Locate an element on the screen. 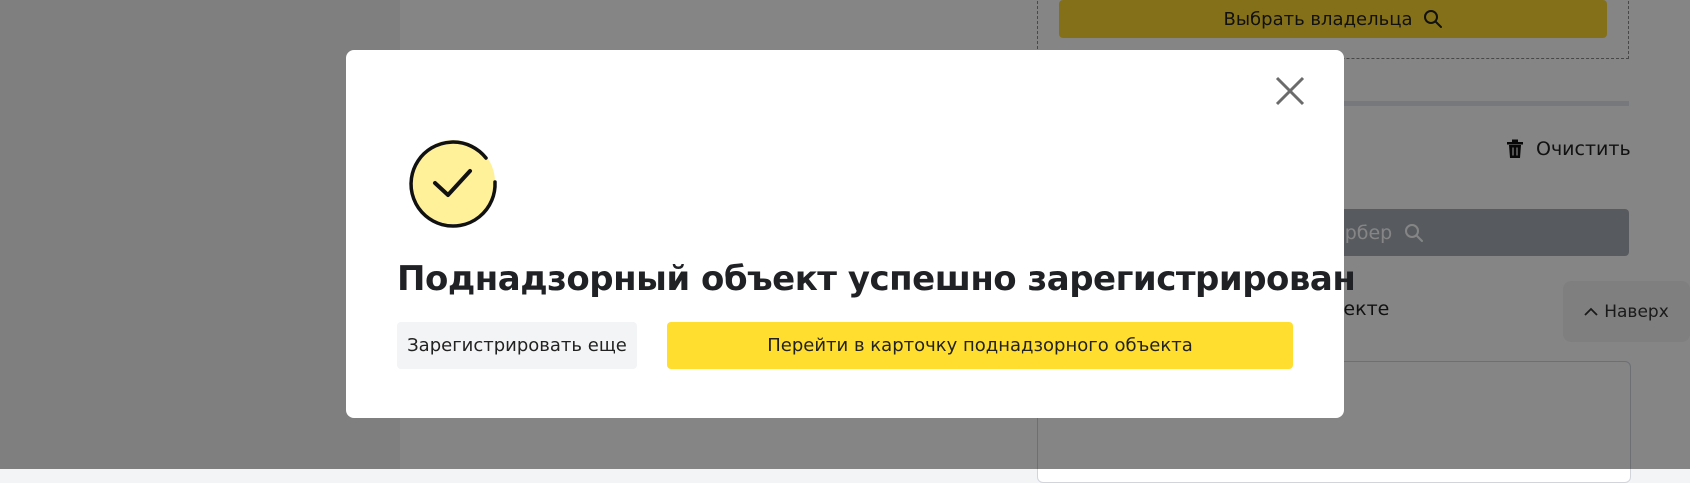 This screenshot has width=1690, height=483. close-button is located at coordinates (1290, 91).